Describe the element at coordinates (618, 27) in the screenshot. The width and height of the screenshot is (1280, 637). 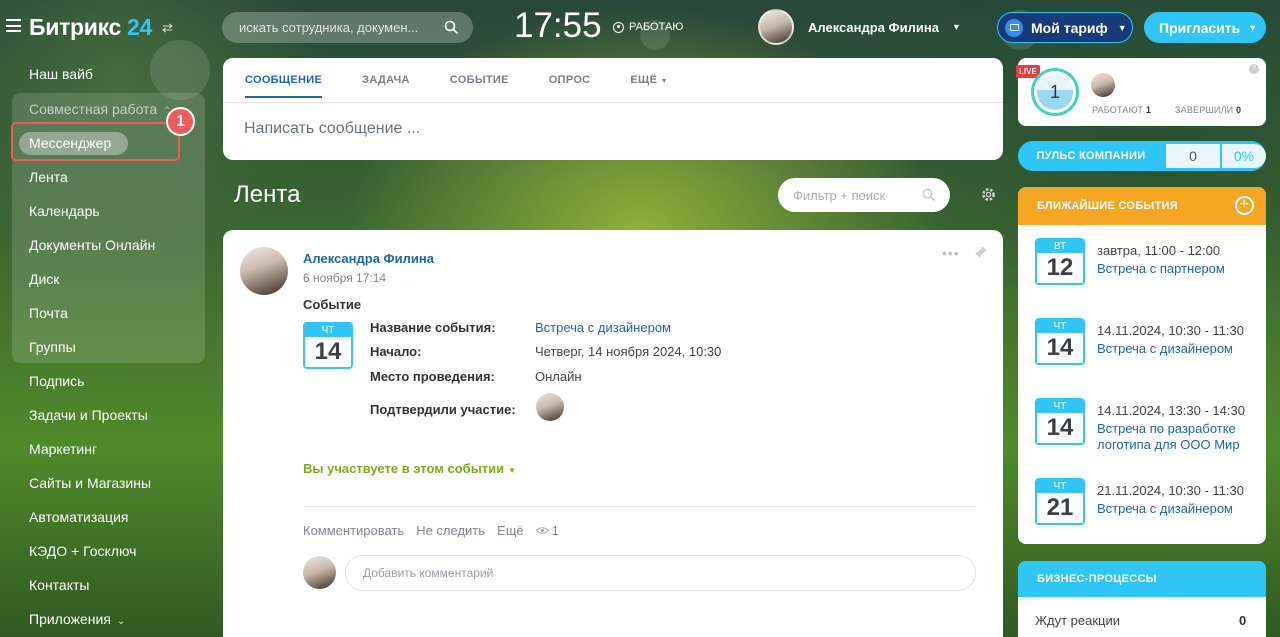
I see `record-icon` at that location.